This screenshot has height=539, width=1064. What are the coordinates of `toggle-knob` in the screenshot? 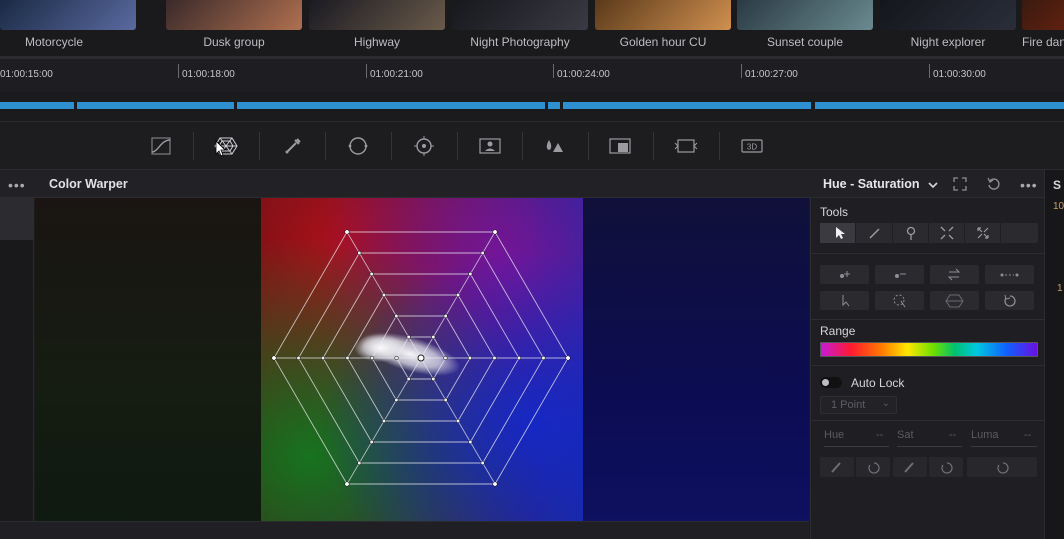 It's located at (825, 382).